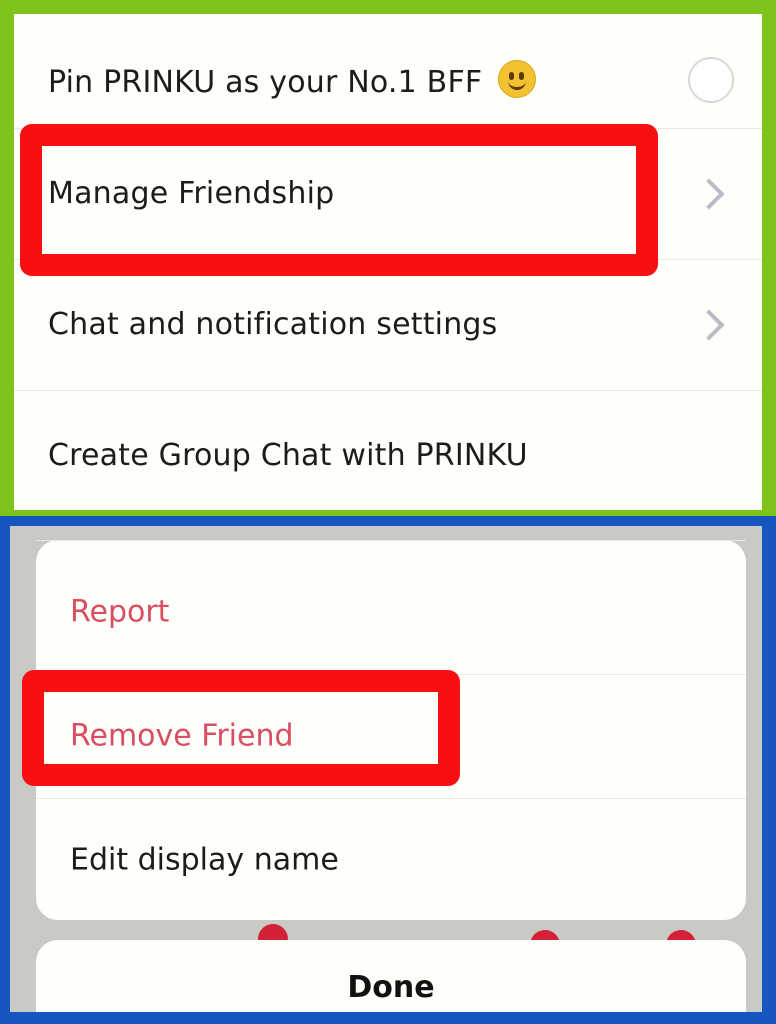 Image resolution: width=776 pixels, height=1024 pixels. I want to click on slightly-smiling-face-icon, so click(517, 78).